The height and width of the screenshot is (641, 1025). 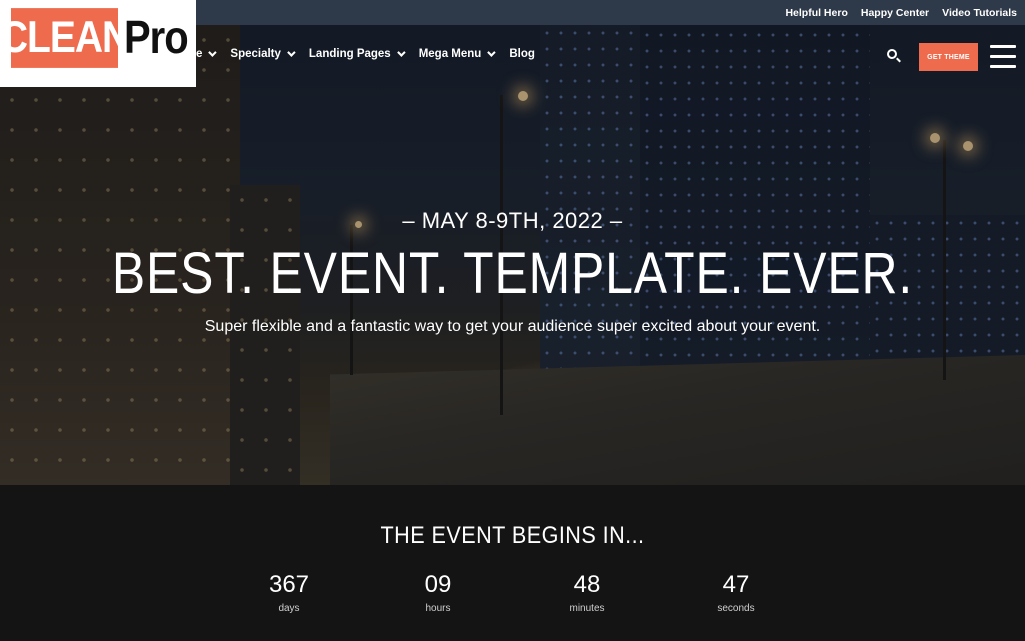 I want to click on countdown-value: 47, so click(x=736, y=584).